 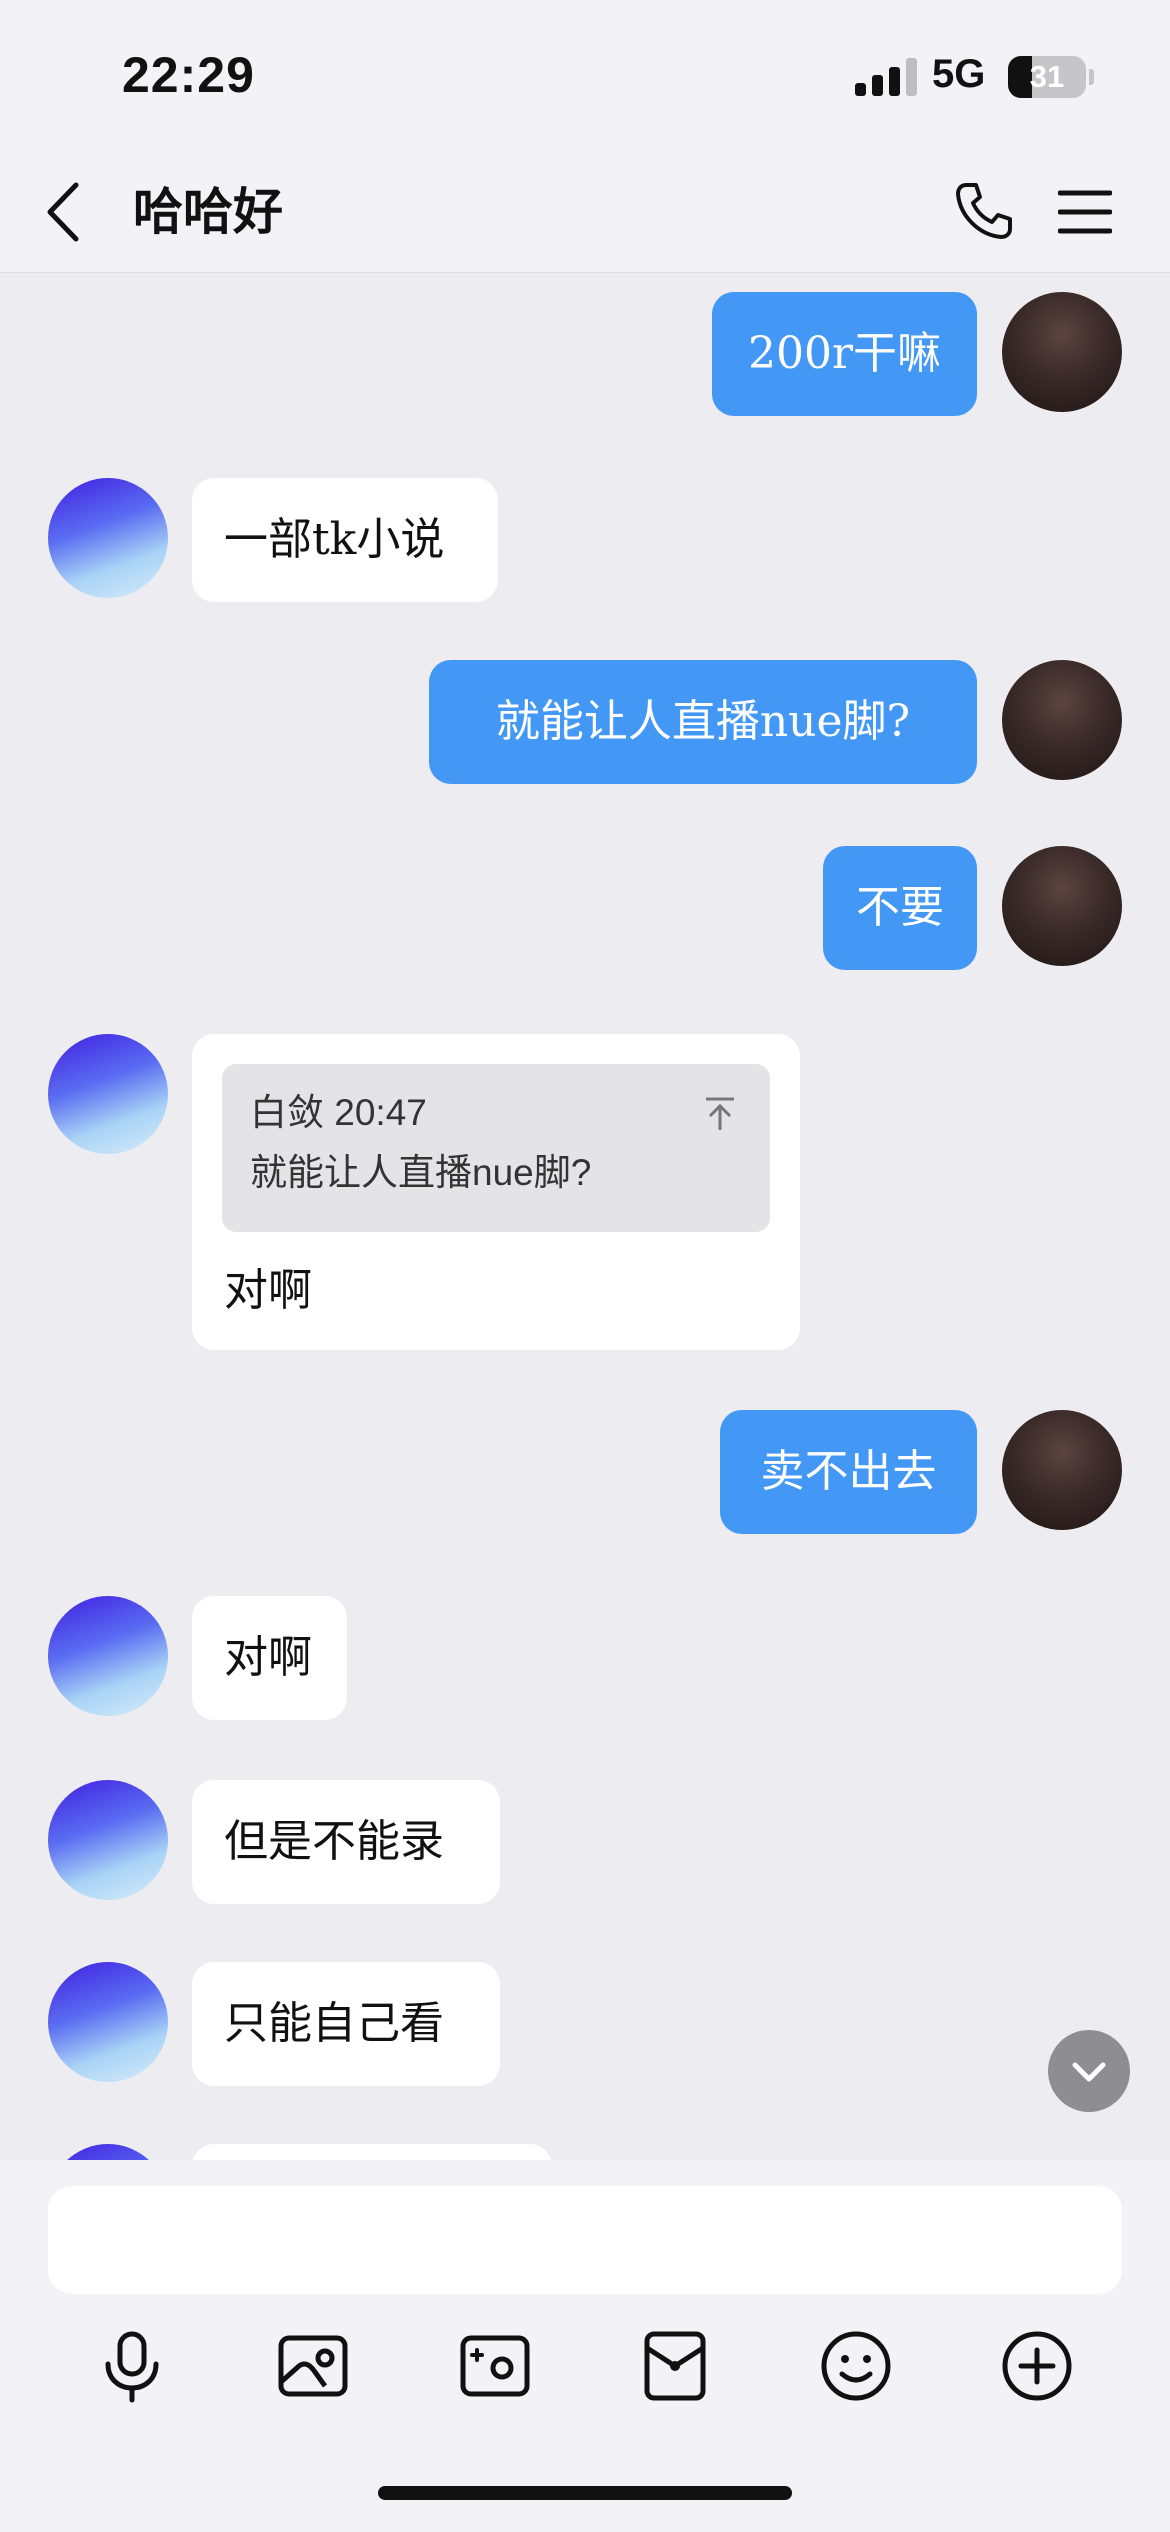 What do you see at coordinates (334, 1841) in the screenshot?
I see `message-text: 但是不能录` at bounding box center [334, 1841].